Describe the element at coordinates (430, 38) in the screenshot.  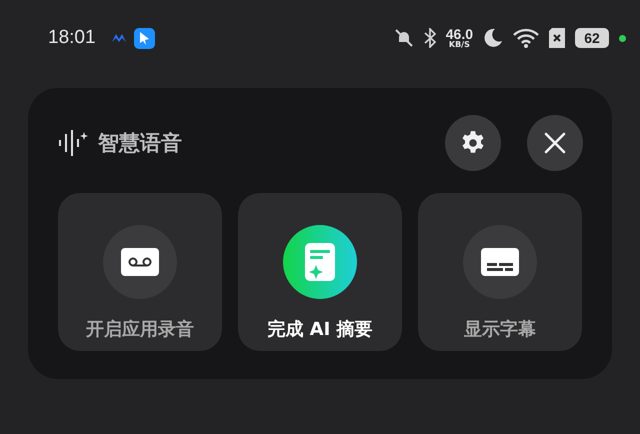
I see `bluetooth-icon` at that location.